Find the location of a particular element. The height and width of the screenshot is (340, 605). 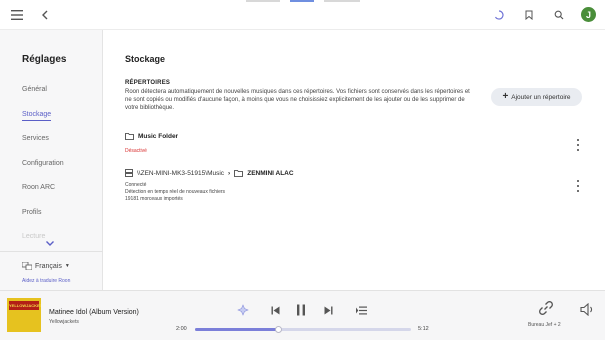

pause-icon is located at coordinates (301, 310).